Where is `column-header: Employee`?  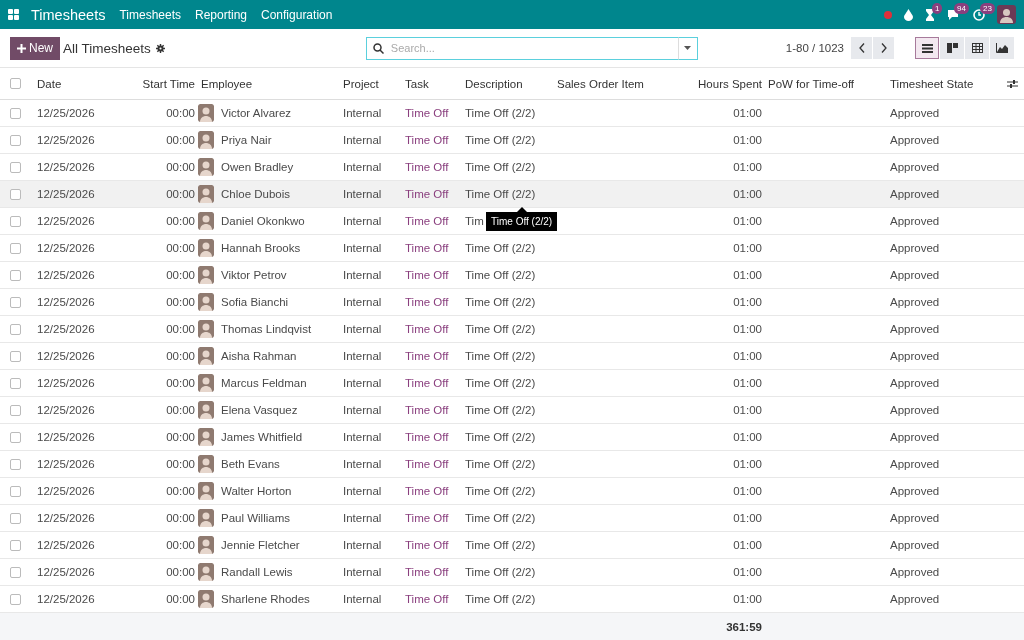
column-header: Employee is located at coordinates (227, 83).